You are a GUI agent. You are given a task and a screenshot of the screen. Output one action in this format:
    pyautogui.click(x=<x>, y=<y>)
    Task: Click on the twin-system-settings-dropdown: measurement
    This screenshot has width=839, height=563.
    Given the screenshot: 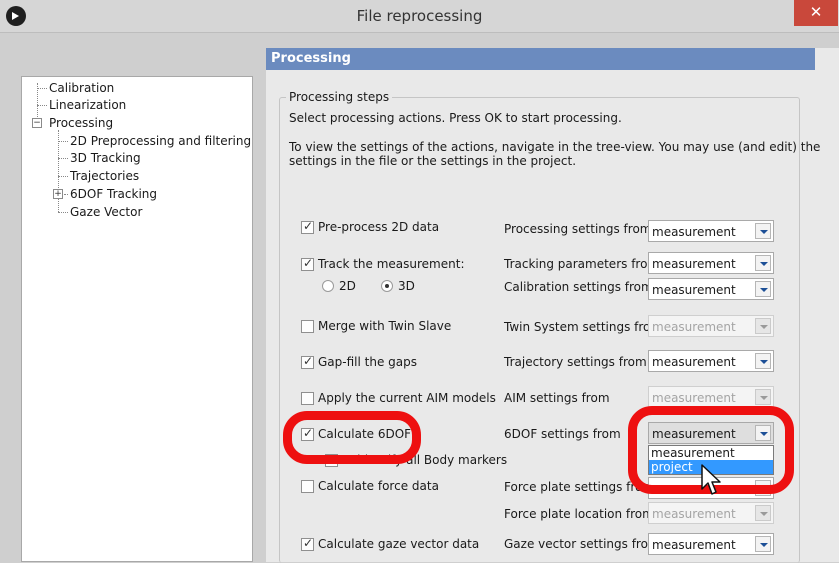 What is the action you would take?
    pyautogui.click(x=711, y=326)
    